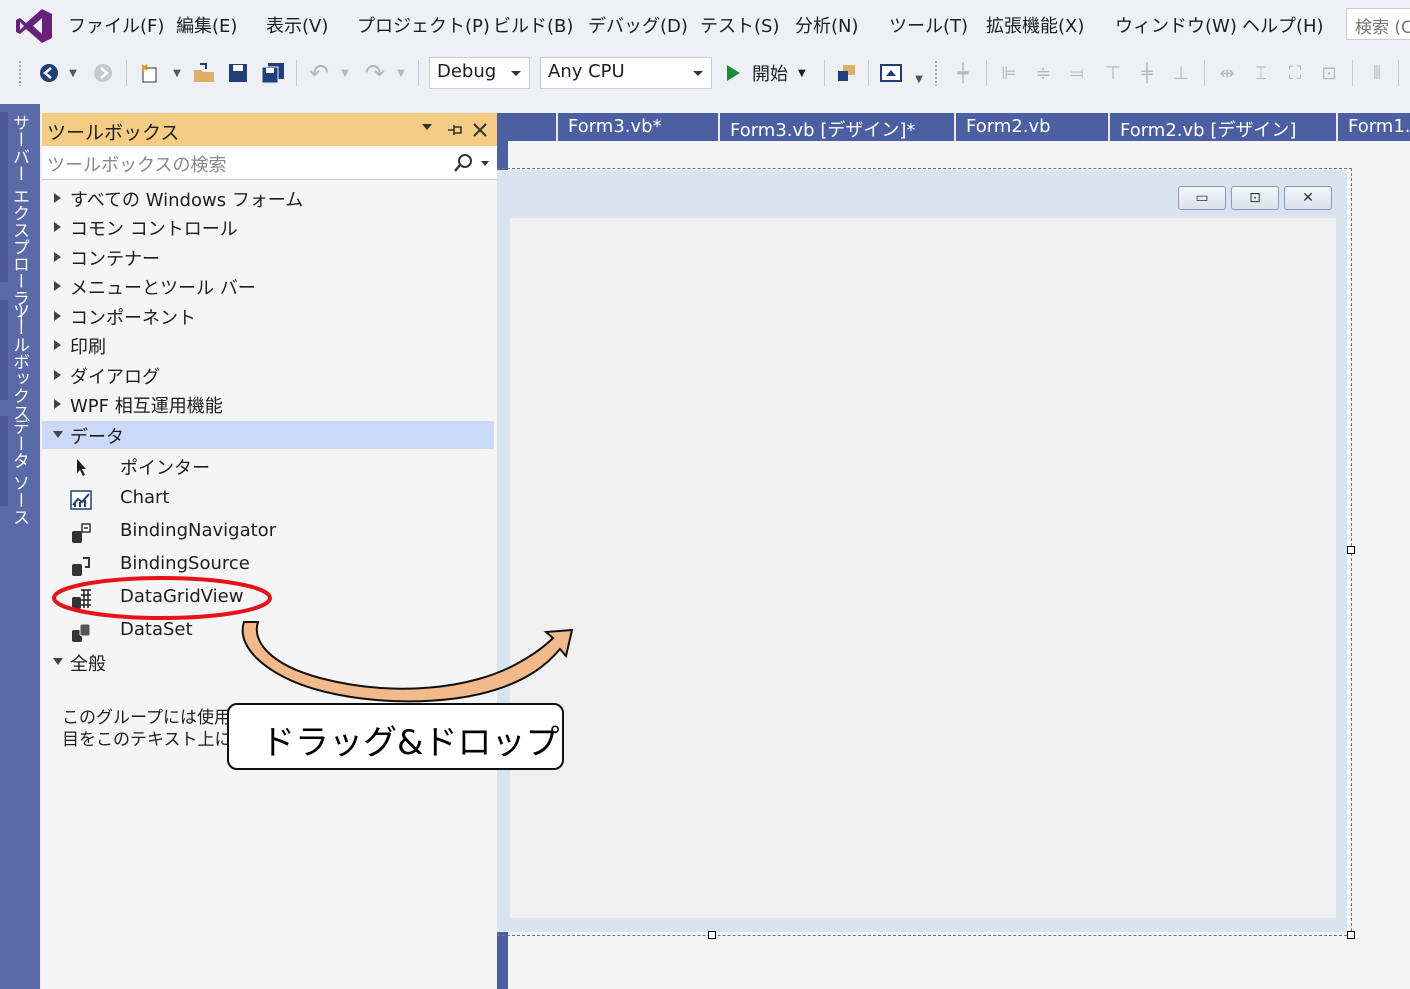  What do you see at coordinates (615, 126) in the screenshot?
I see `tab-label: Form3.vb*` at bounding box center [615, 126].